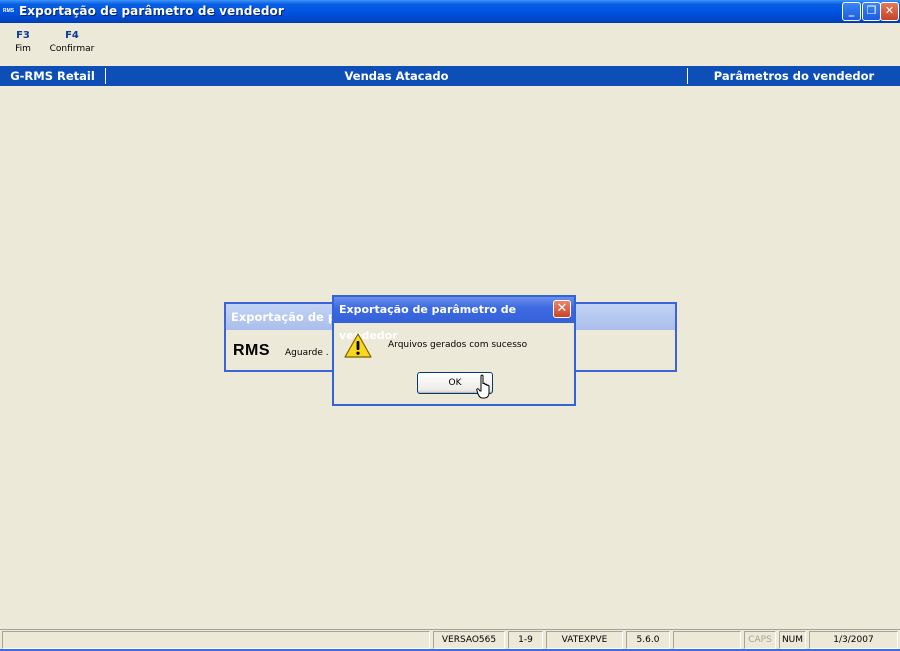  What do you see at coordinates (311, 353) in the screenshot?
I see `wait-message: Aguarde . C` at bounding box center [311, 353].